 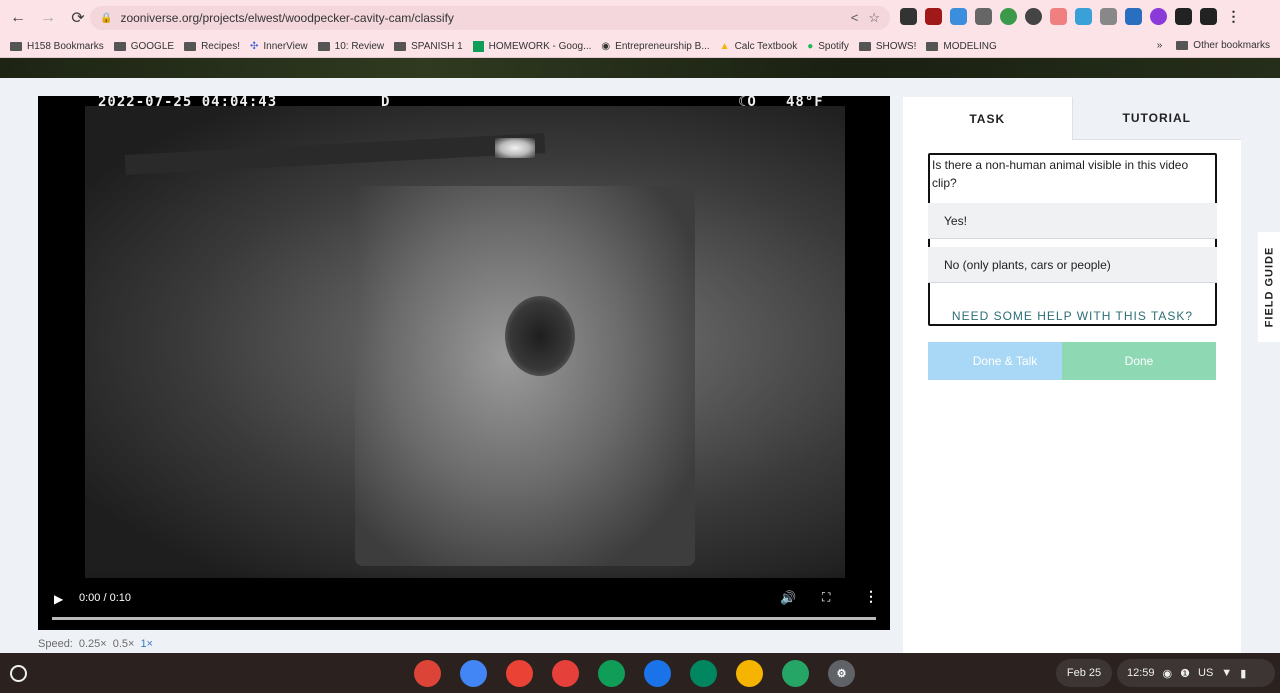 I want to click on help-link: NEED SOME HELP WITH THIS TASK?, so click(x=1072, y=316).